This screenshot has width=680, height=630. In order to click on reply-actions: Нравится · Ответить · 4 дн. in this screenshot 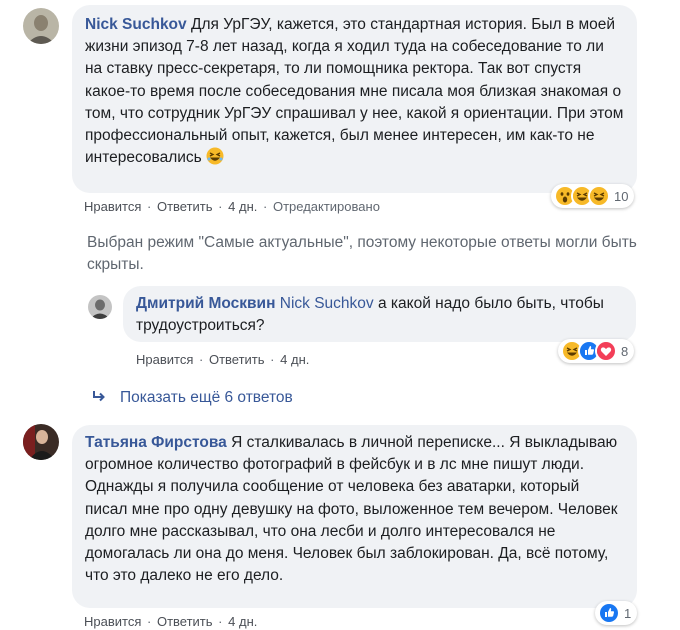, I will do `click(222, 359)`.